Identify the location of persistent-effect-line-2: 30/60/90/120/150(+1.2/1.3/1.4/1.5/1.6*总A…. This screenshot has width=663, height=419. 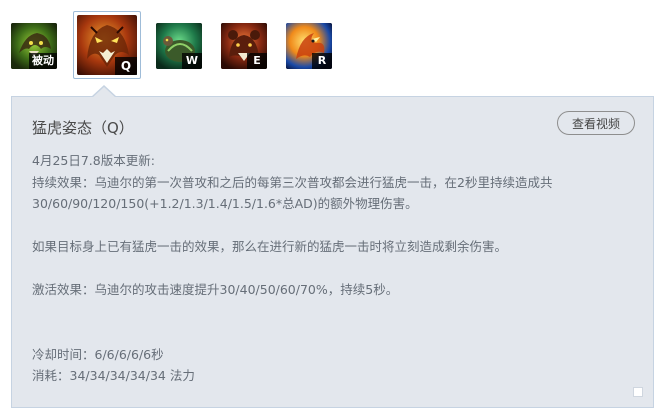
(225, 203).